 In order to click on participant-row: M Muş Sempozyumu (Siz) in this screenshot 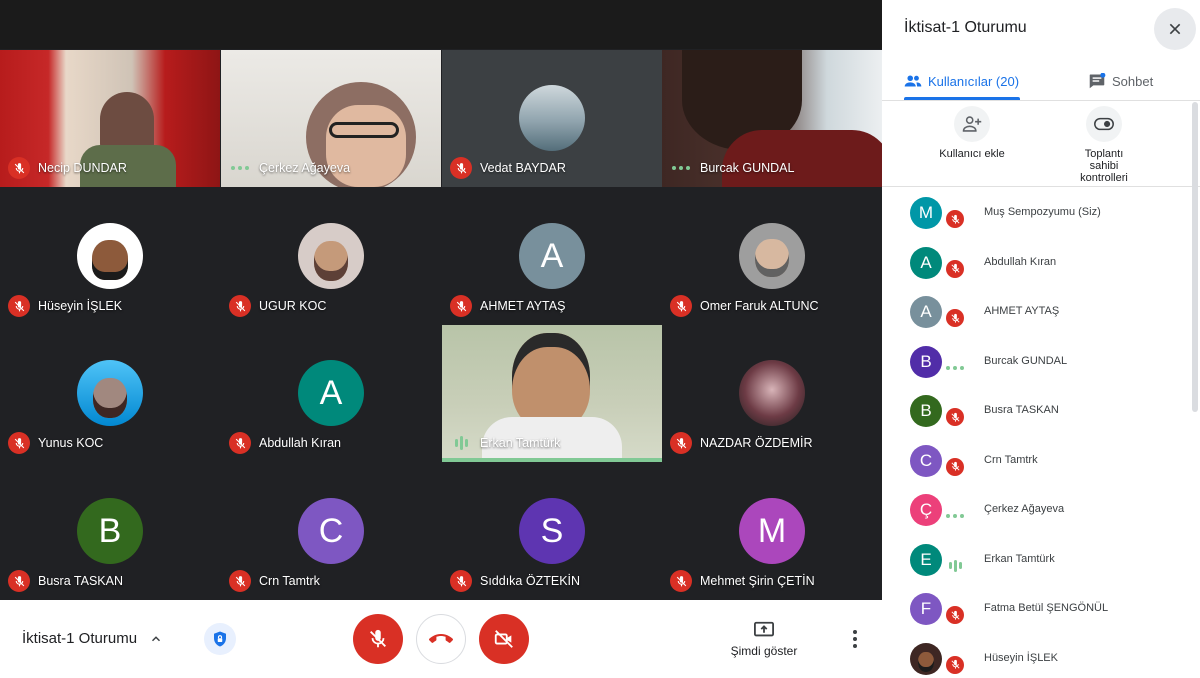, I will do `click(1037, 212)`.